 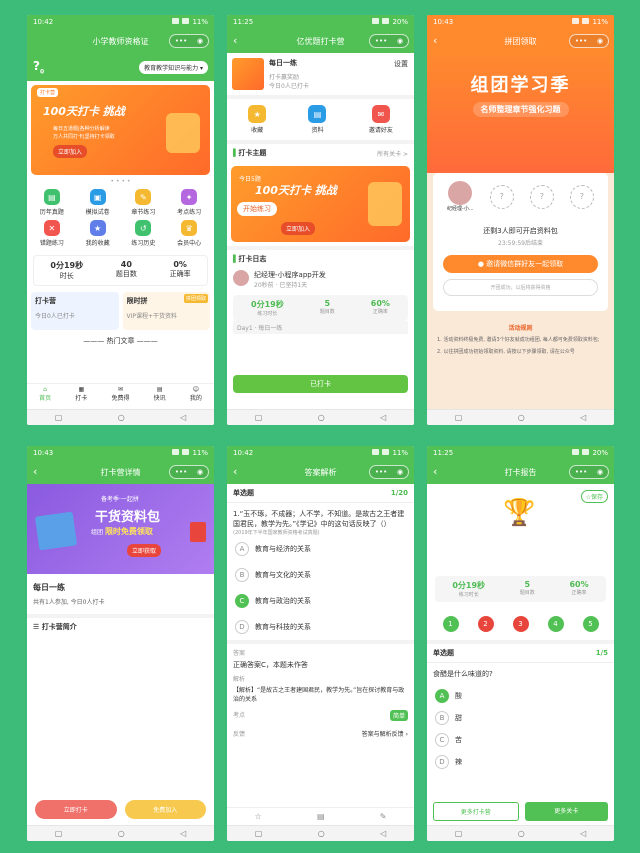 I want to click on tab-free: ✉ 免费得, so click(x=120, y=397).